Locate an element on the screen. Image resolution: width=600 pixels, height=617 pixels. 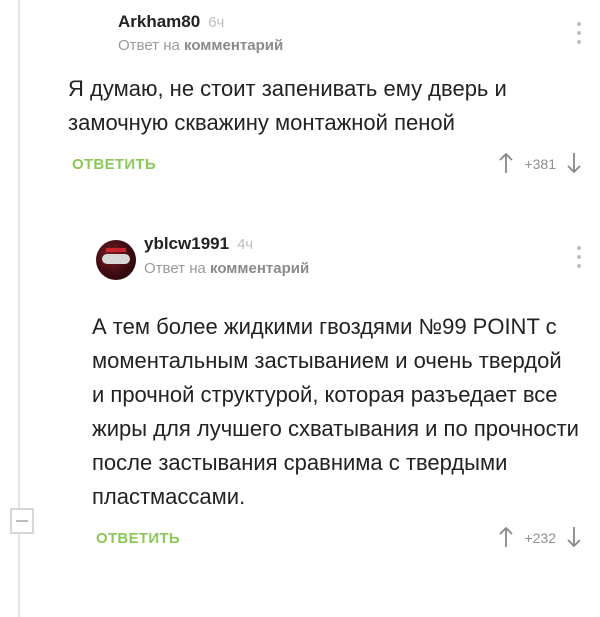
username: Arkham80 6ч is located at coordinates (171, 22).